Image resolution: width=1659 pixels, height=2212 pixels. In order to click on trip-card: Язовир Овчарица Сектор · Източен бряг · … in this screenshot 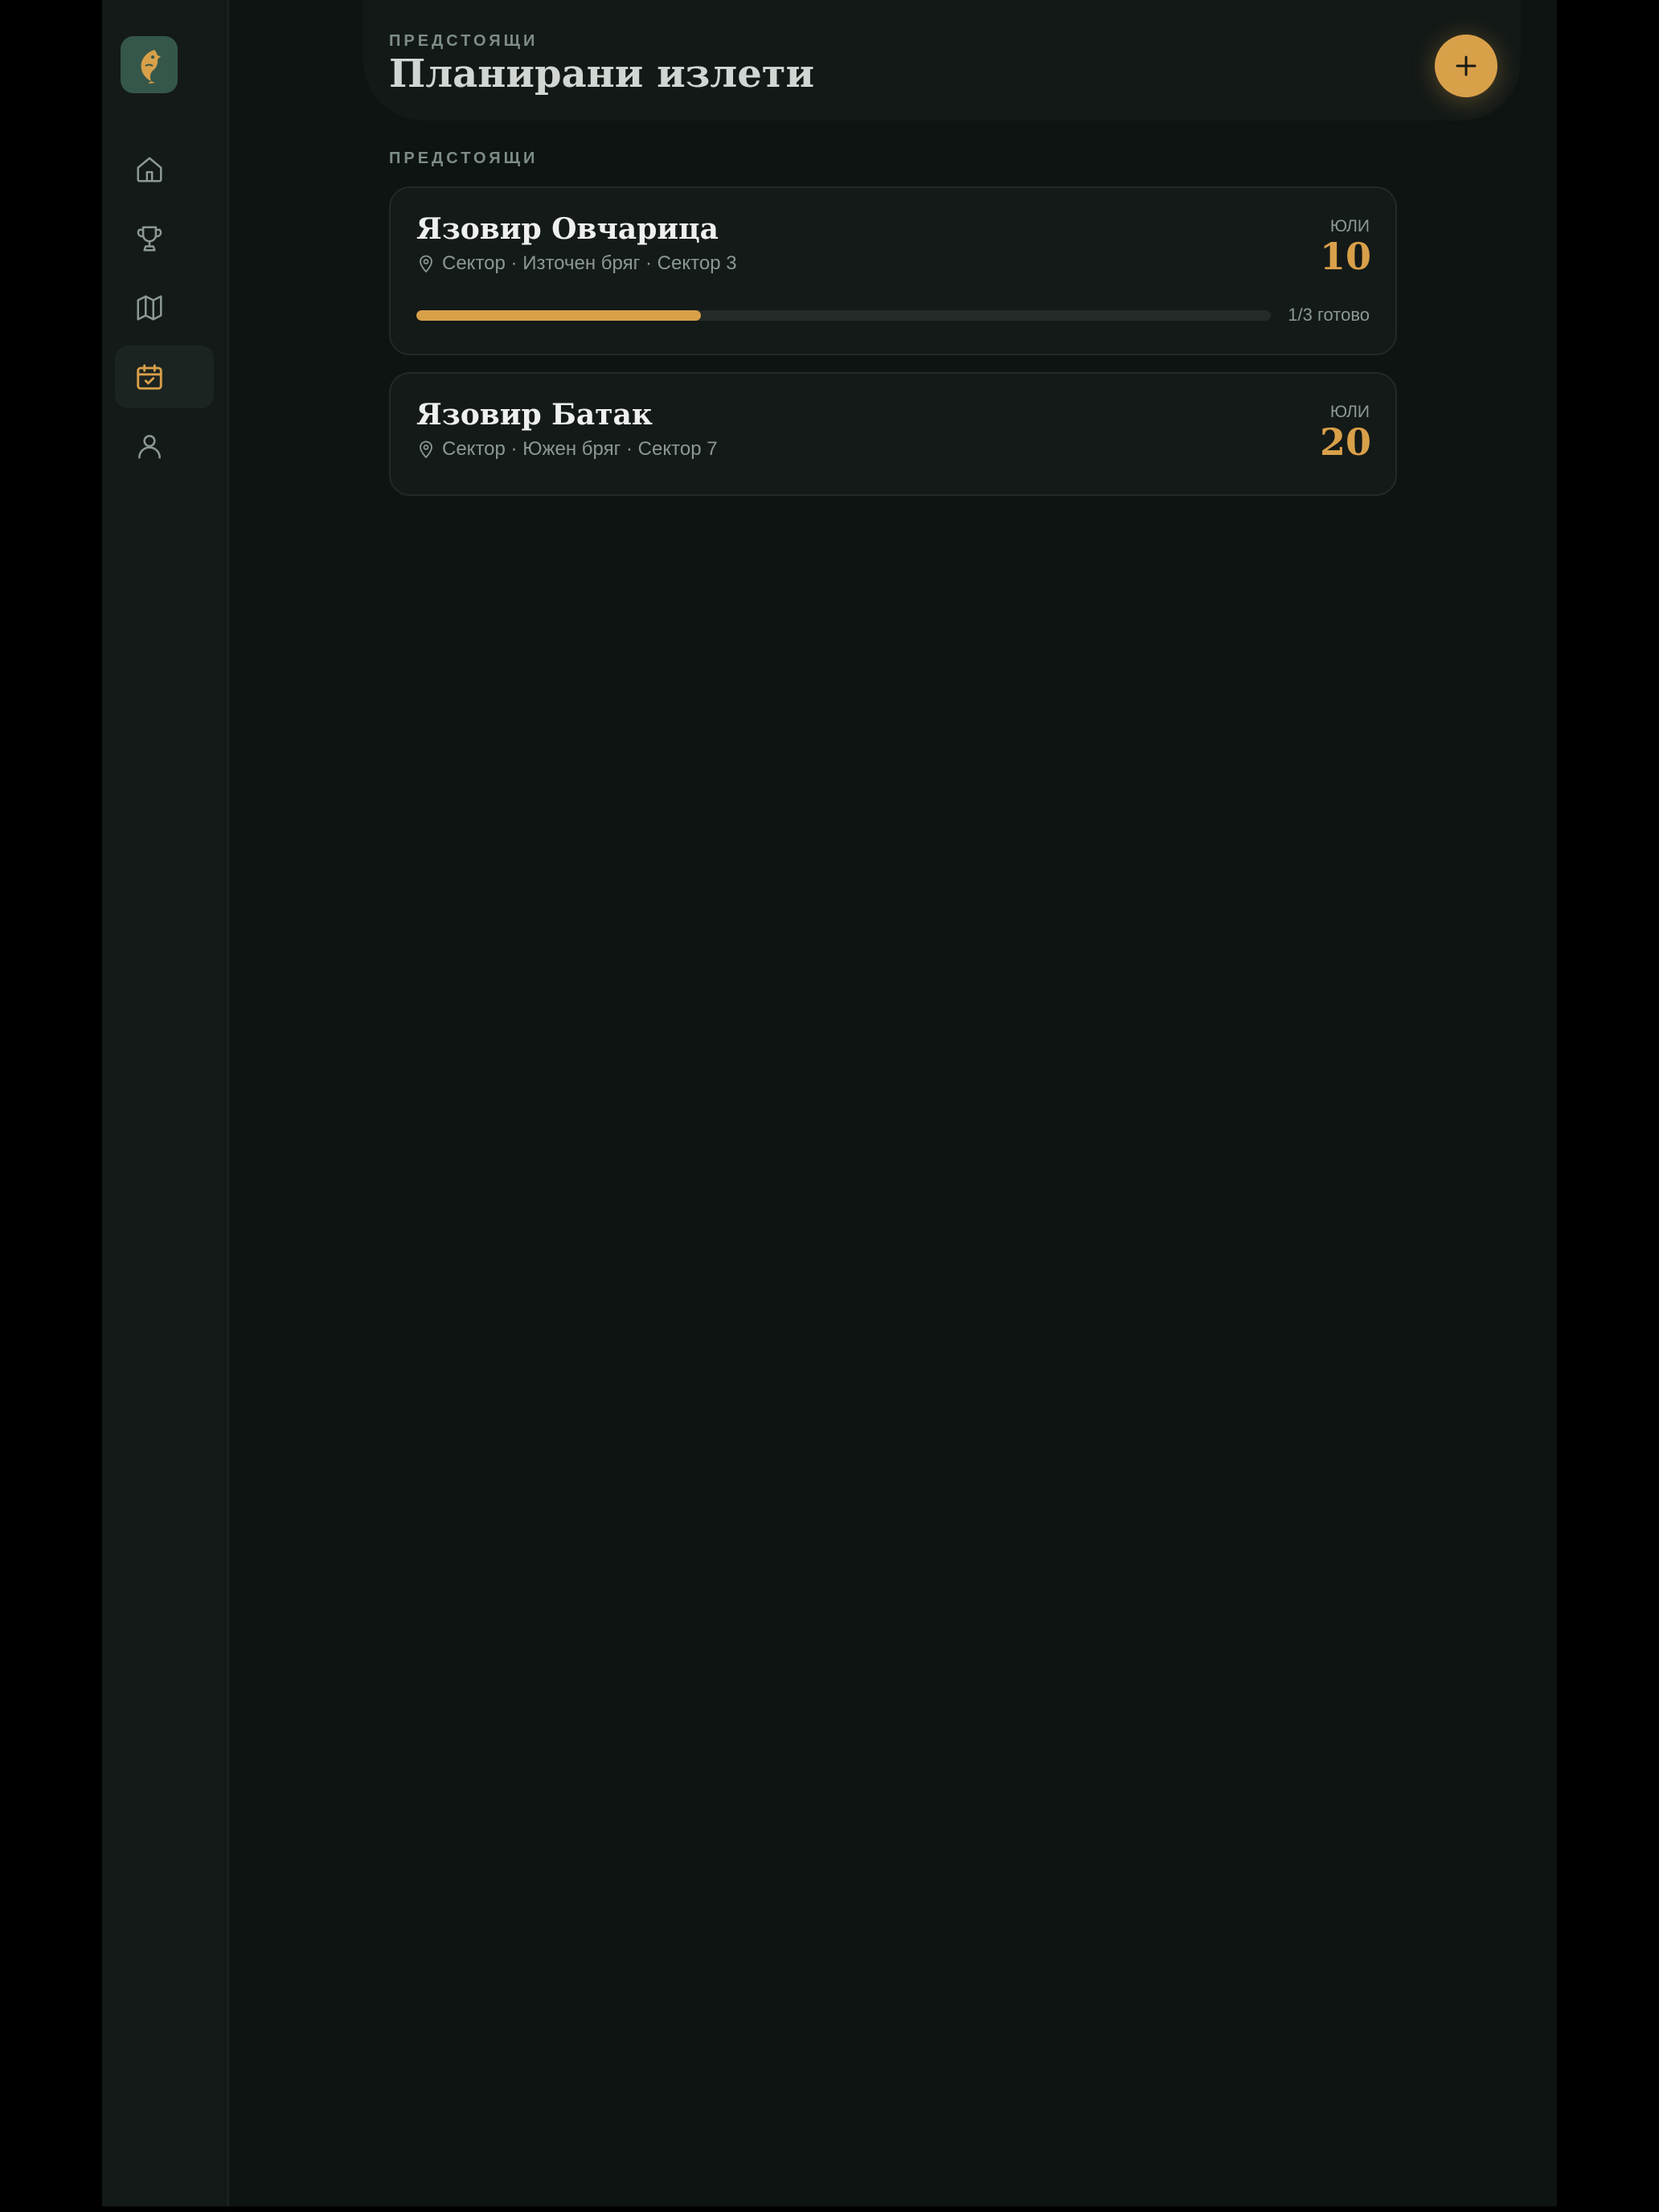, I will do `click(893, 270)`.